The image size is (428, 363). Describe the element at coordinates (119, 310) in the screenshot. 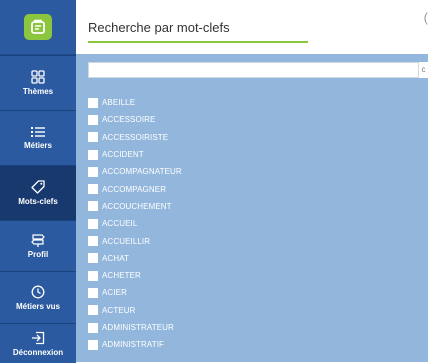

I see `keyword-label: ACTEUR` at that location.